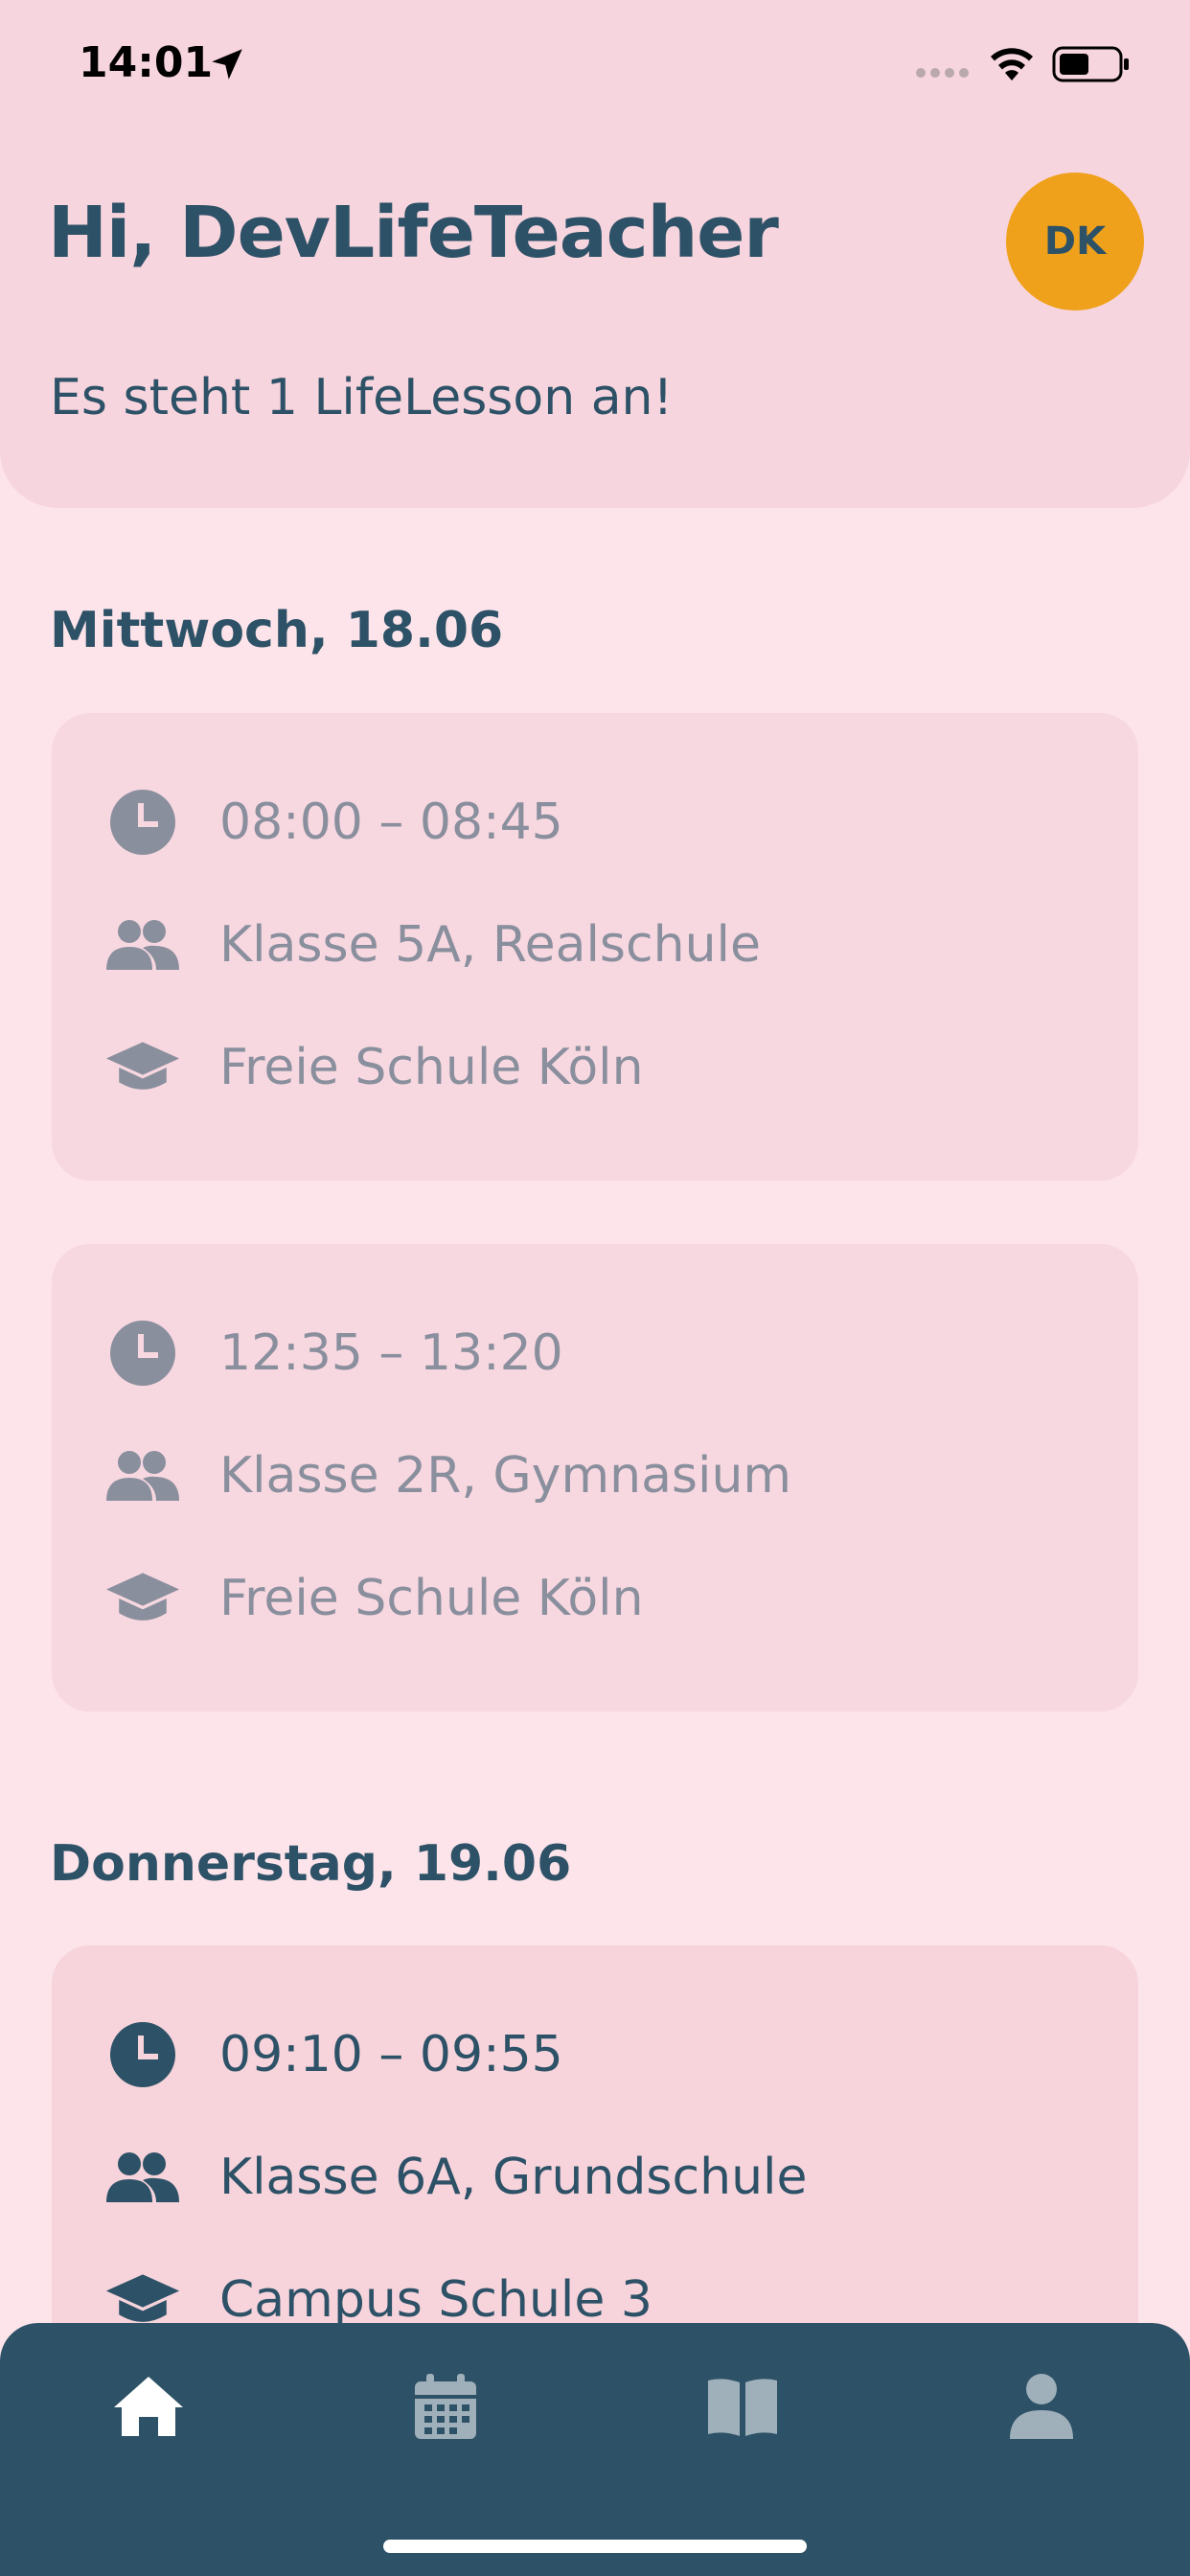 The height and width of the screenshot is (2576, 1190). I want to click on lesson-time-row: 09:10 – 09:55, so click(334, 2054).